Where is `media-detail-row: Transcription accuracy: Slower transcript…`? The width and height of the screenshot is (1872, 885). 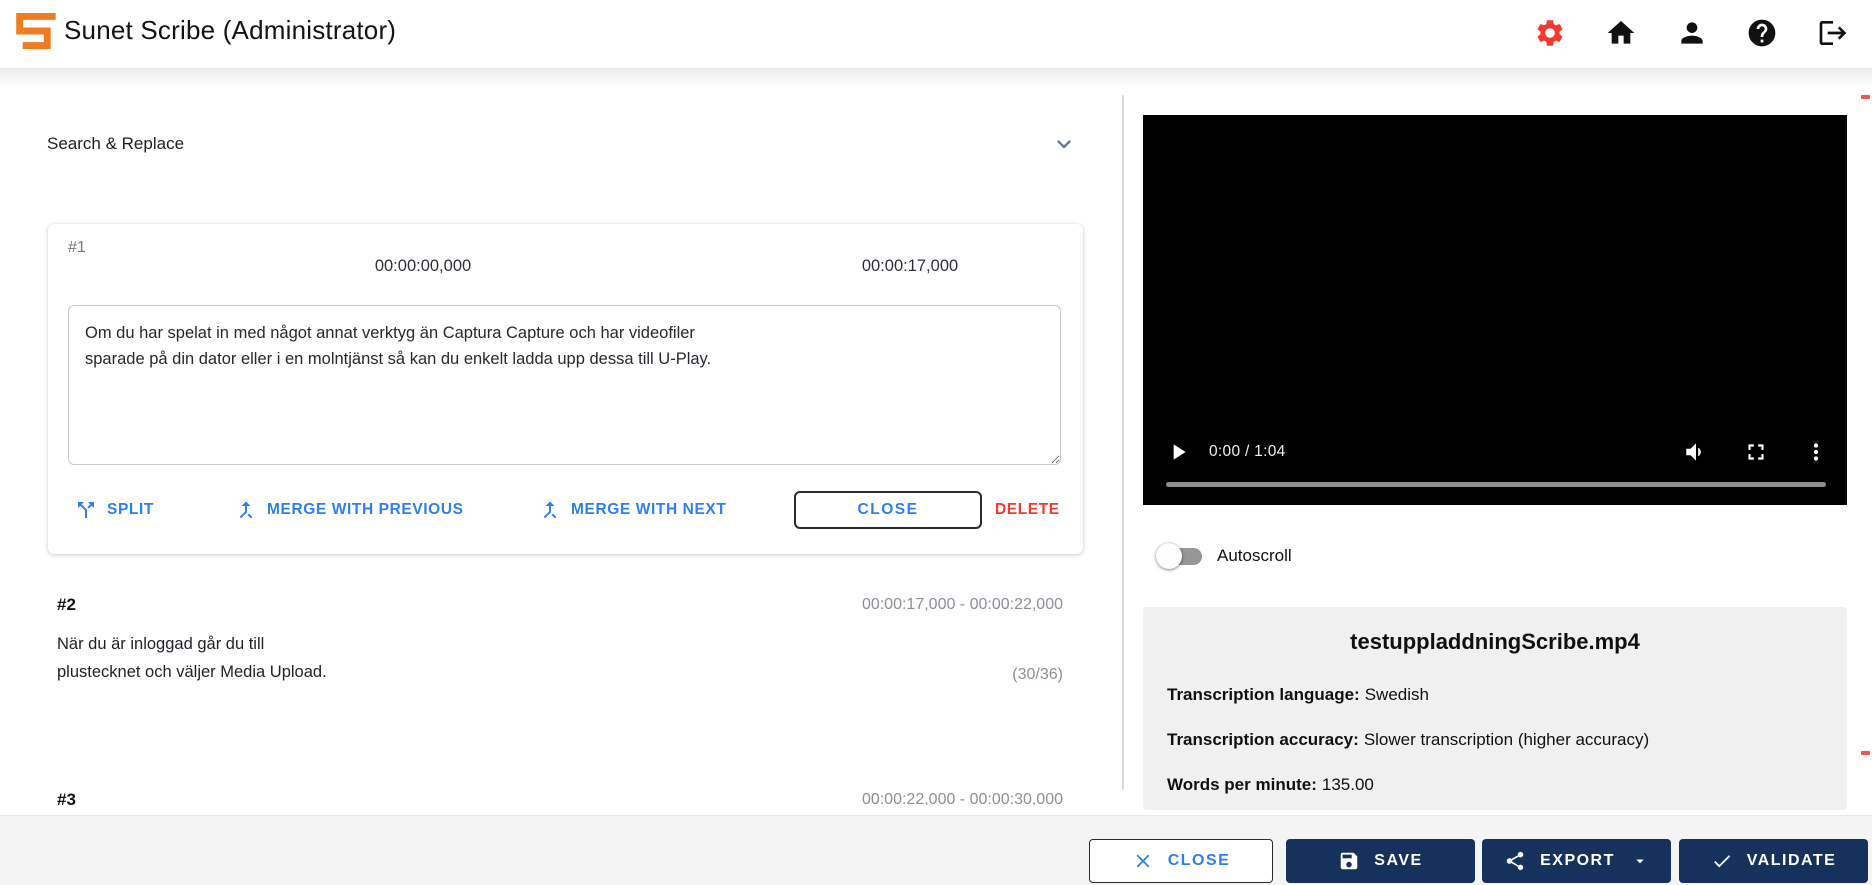
media-detail-row: Transcription accuracy: Slower transcript… is located at coordinates (1408, 740).